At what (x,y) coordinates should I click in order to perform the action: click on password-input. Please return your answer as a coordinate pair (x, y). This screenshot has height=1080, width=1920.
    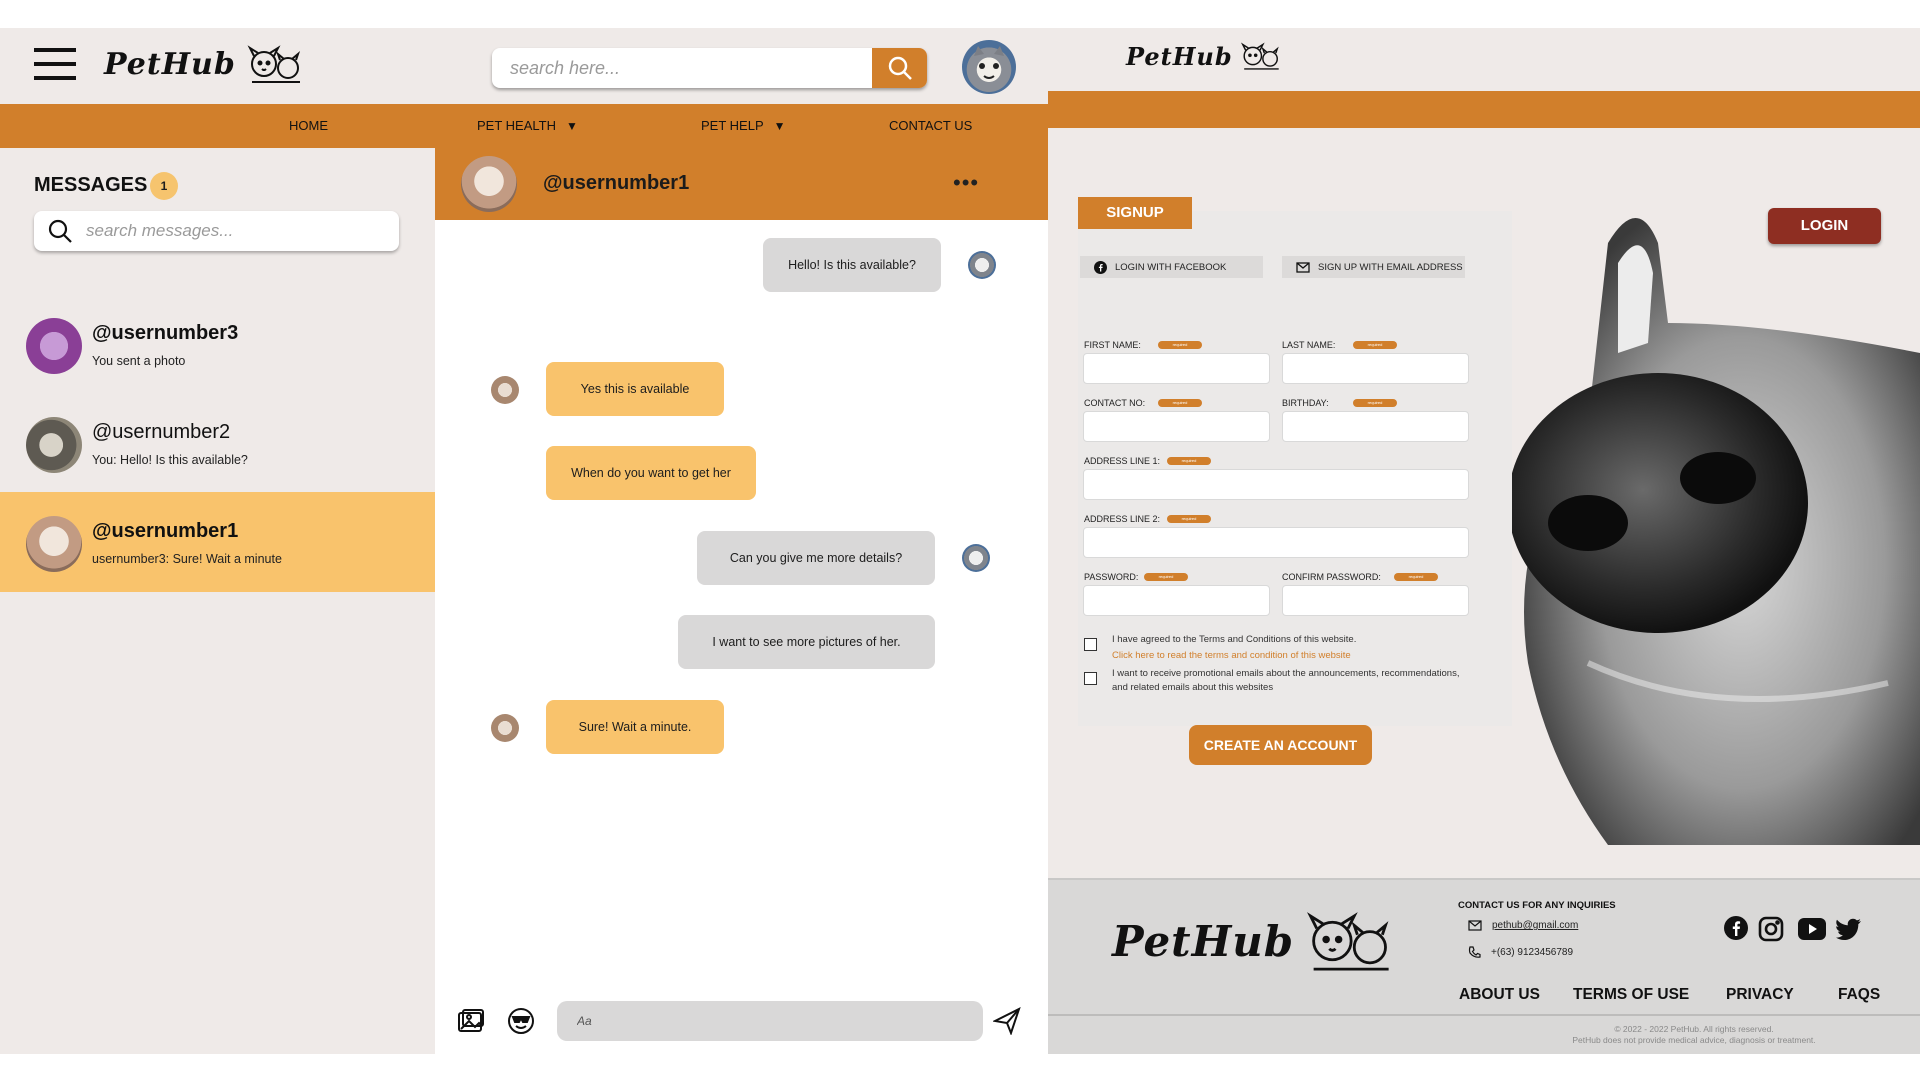
    Looking at the image, I should click on (1176, 600).